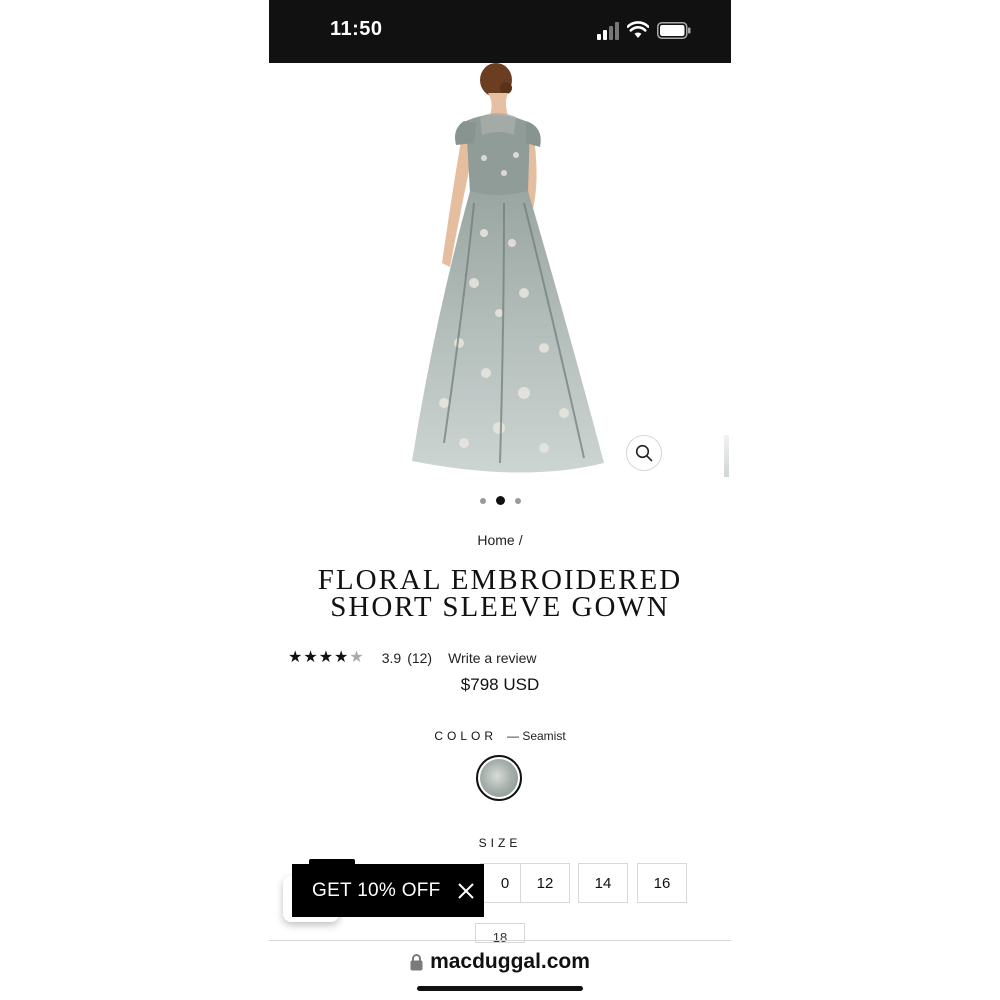  I want to click on size-label: SIZE, so click(500, 843).